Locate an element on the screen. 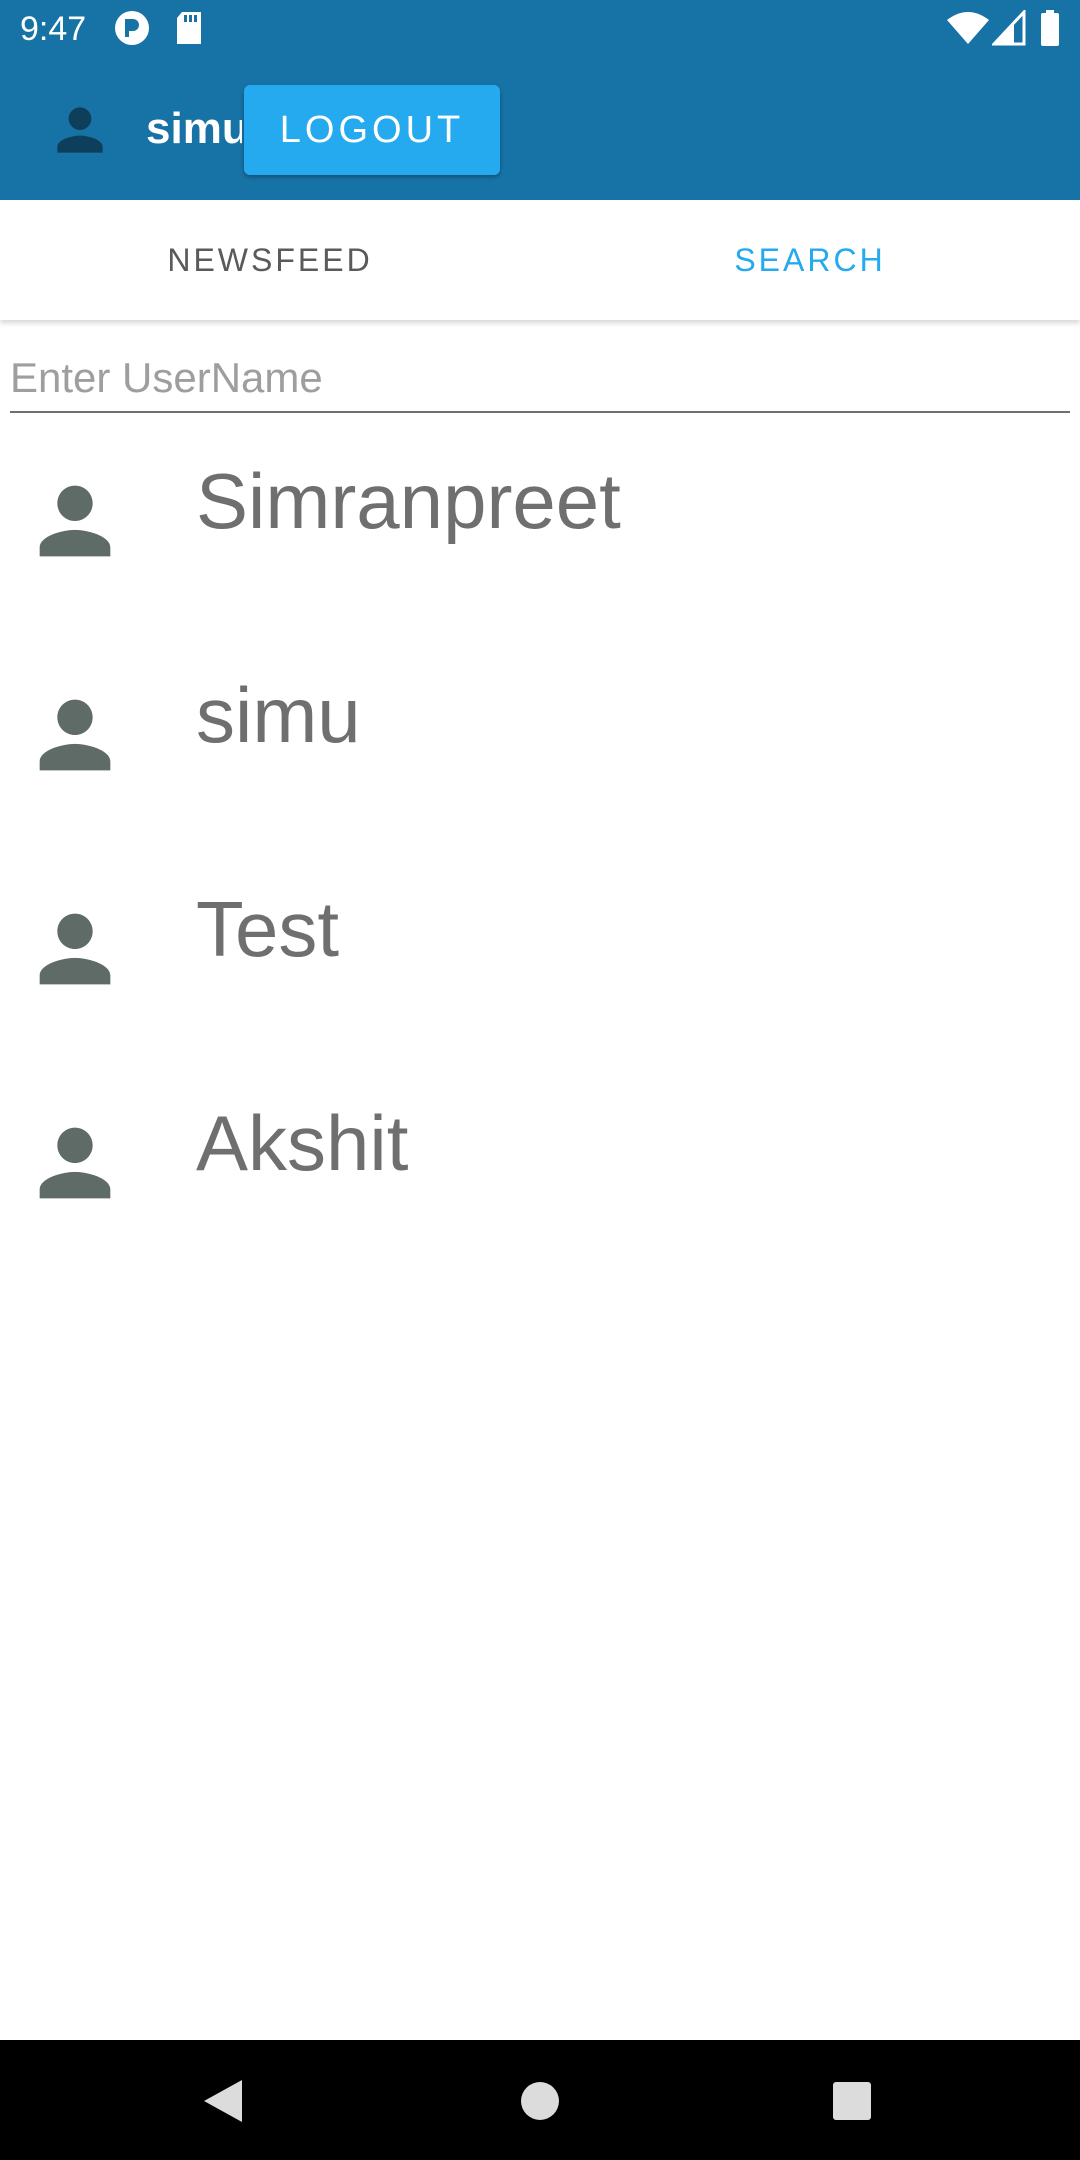  user-name: simu is located at coordinates (278, 715).